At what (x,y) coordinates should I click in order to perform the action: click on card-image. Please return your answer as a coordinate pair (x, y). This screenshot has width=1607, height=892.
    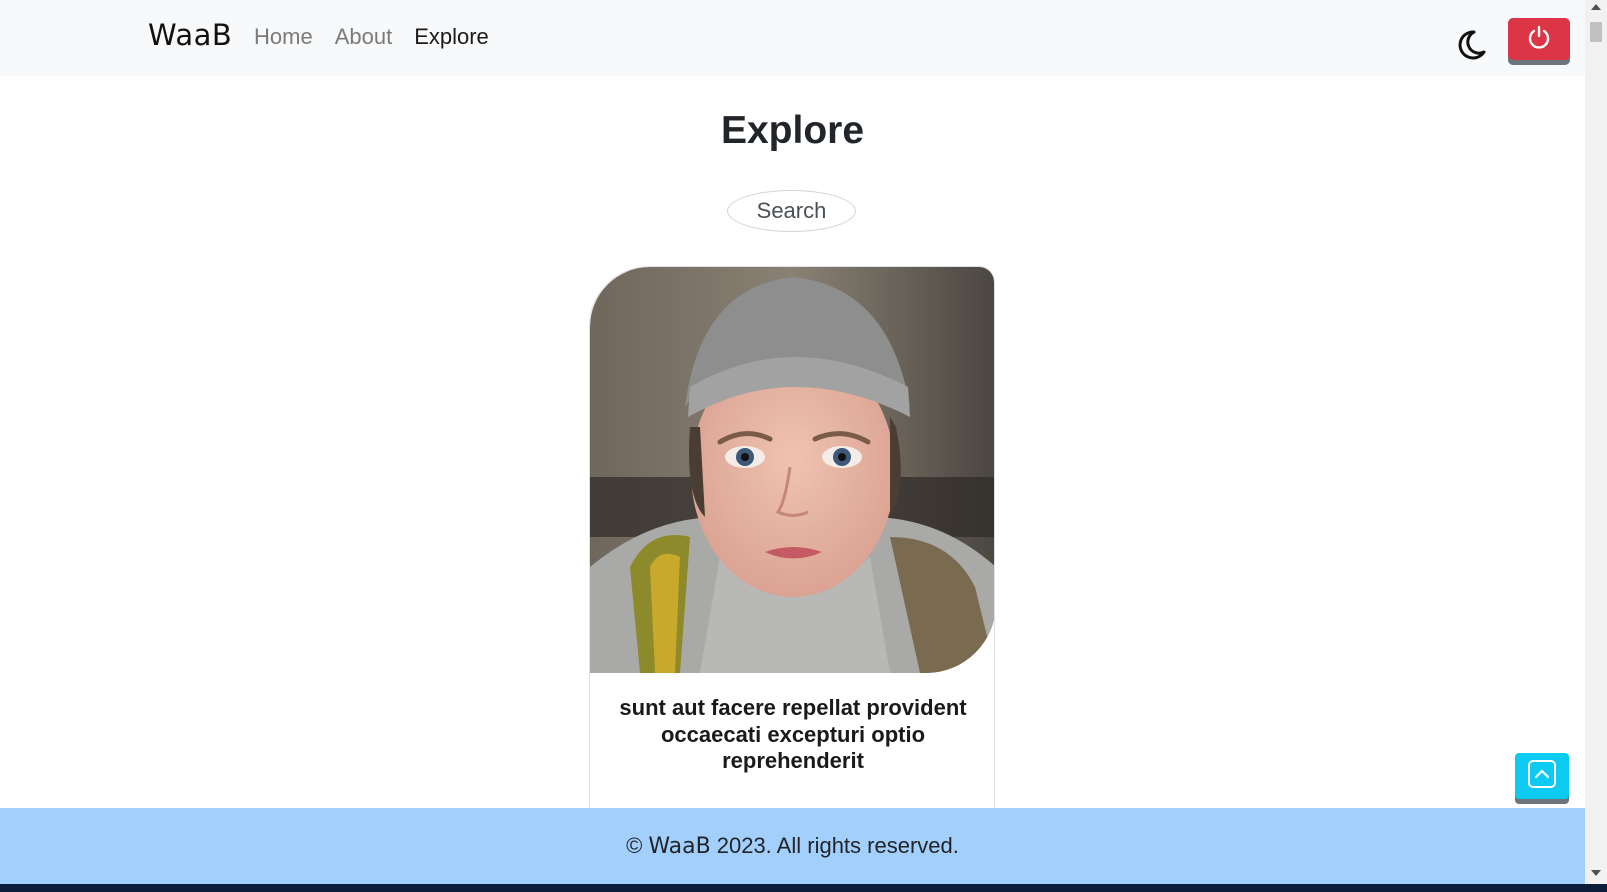
    Looking at the image, I should click on (792, 470).